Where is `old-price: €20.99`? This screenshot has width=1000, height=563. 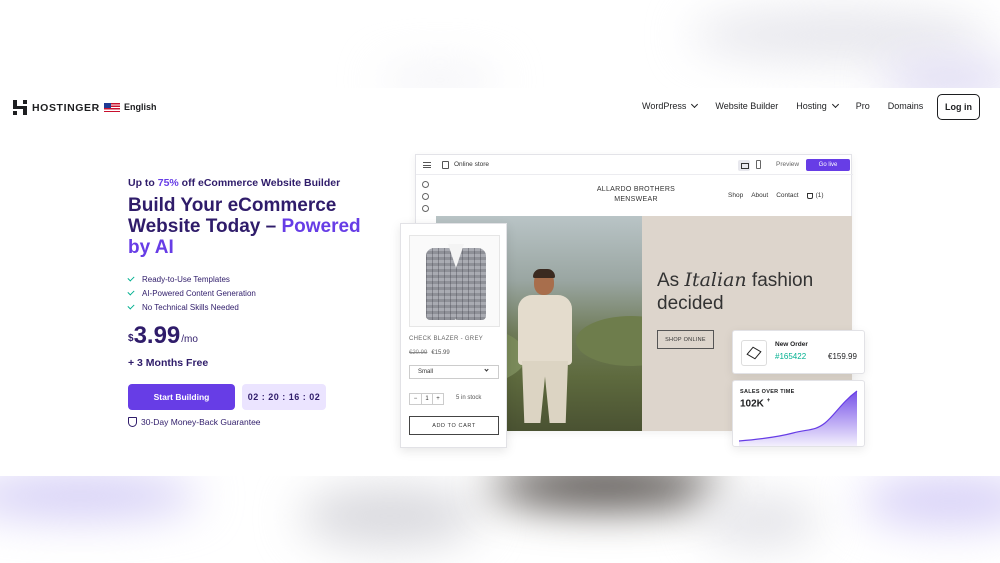 old-price: €20.99 is located at coordinates (418, 353).